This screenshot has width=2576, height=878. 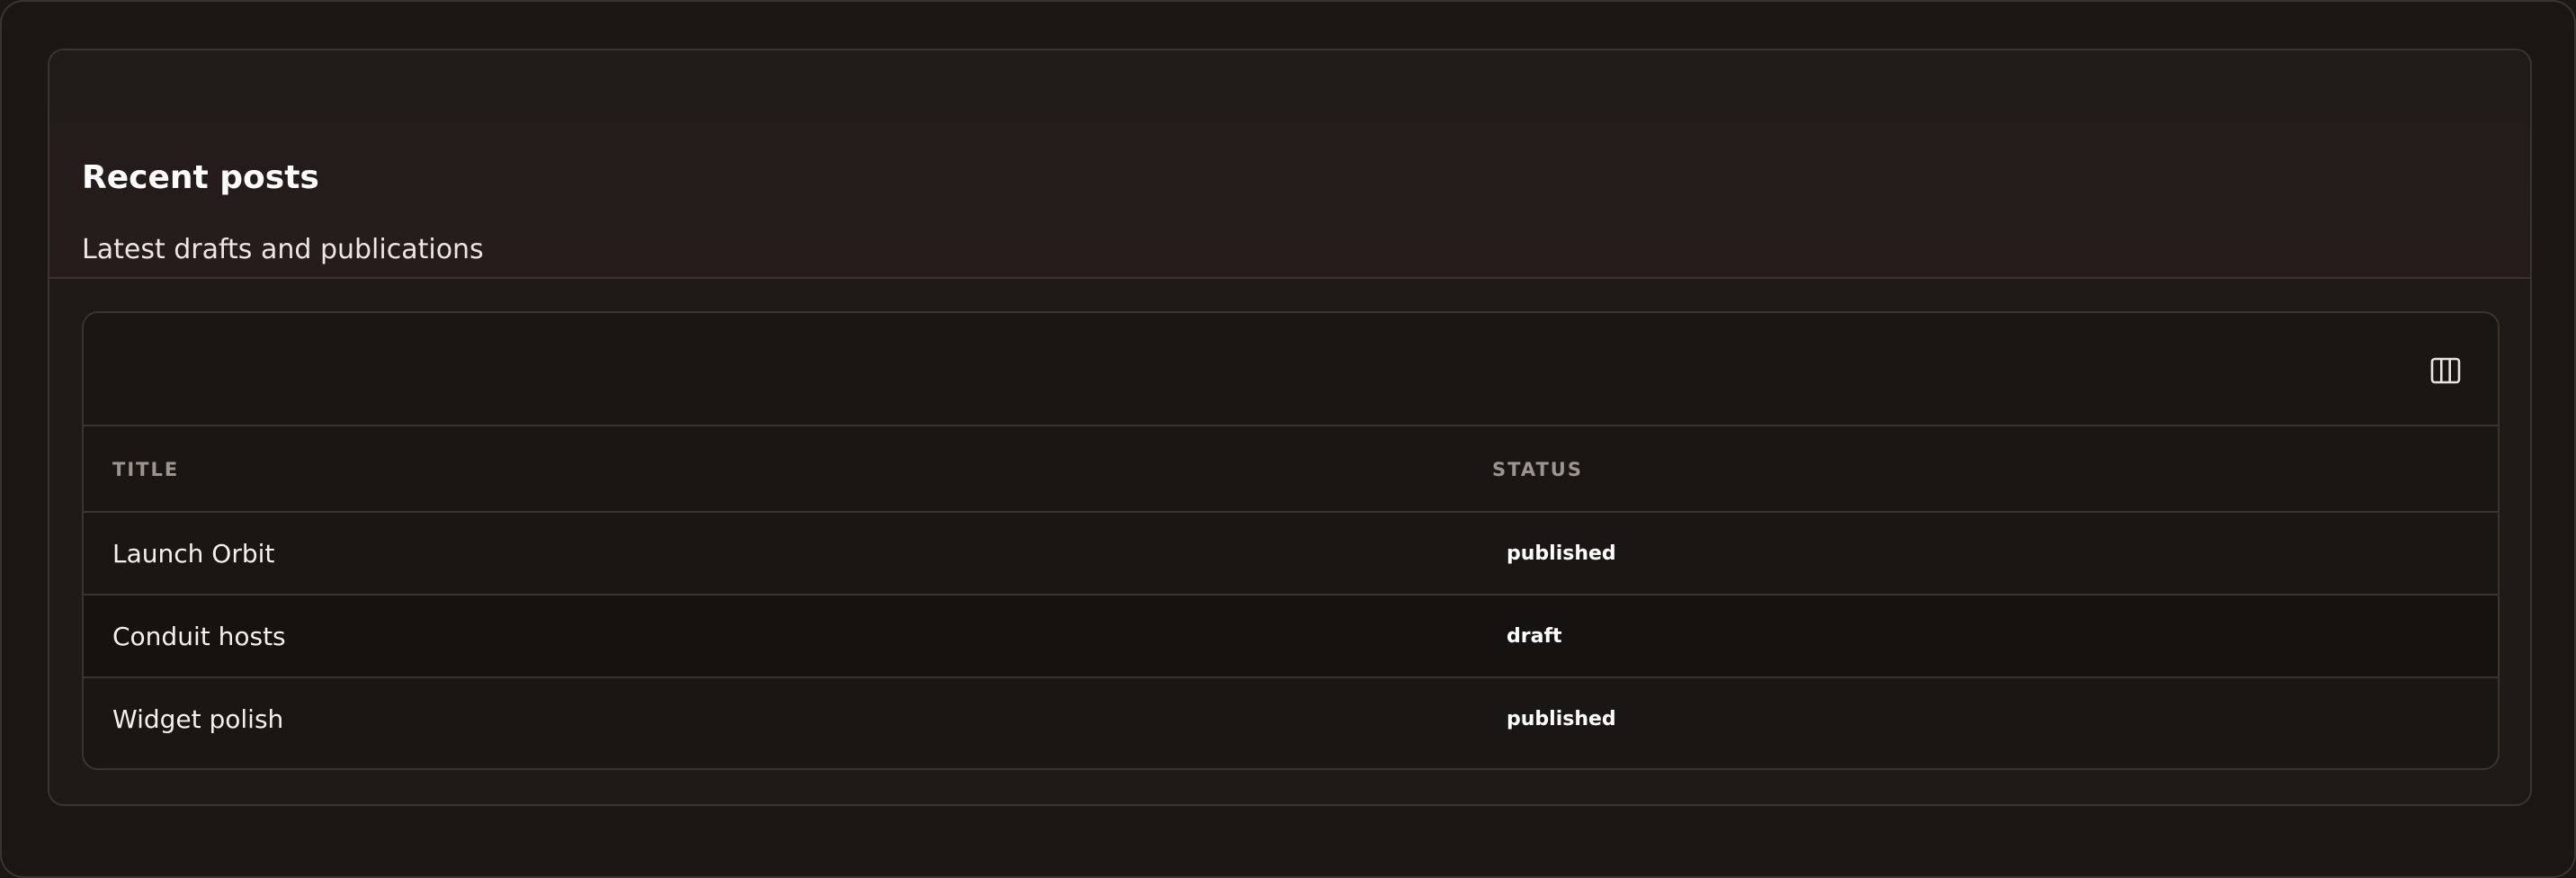 I want to click on table-header-row: TITLE STATUS, so click(x=1291, y=470).